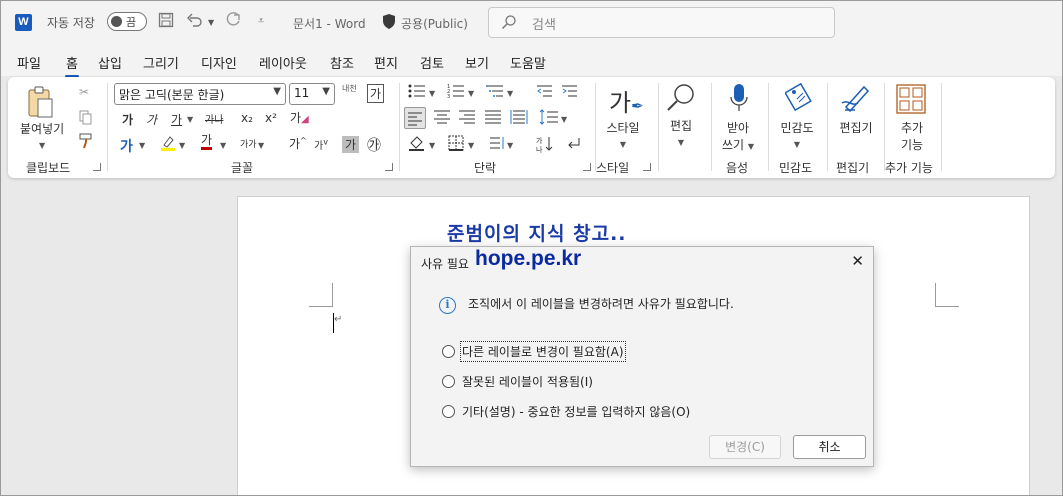 The width and height of the screenshot is (1063, 496). Describe the element at coordinates (564, 119) in the screenshot. I see `line-spacing-dropdown: ▼` at that location.